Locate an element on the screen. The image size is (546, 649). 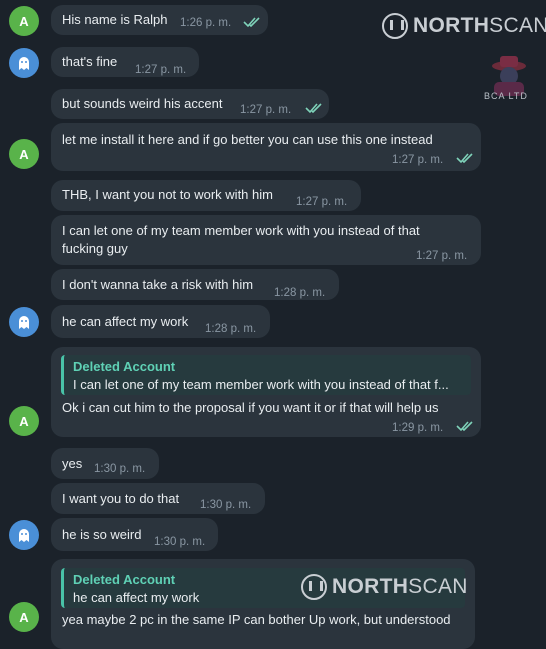
message-time: 1:26 p. m. is located at coordinates (206, 23).